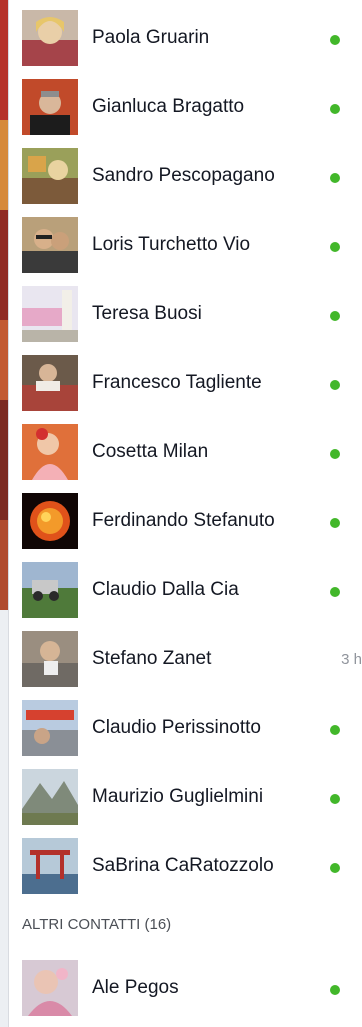  I want to click on last-active-time: 3 h, so click(351, 659).